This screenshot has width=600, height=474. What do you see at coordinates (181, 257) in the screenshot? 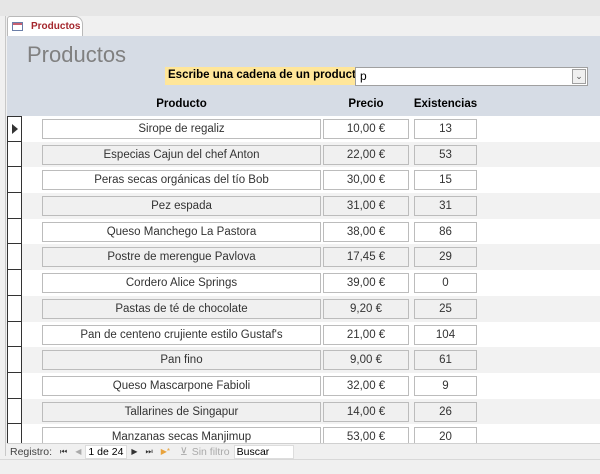
I see `product-field: Postre de merengue Pavlova` at bounding box center [181, 257].